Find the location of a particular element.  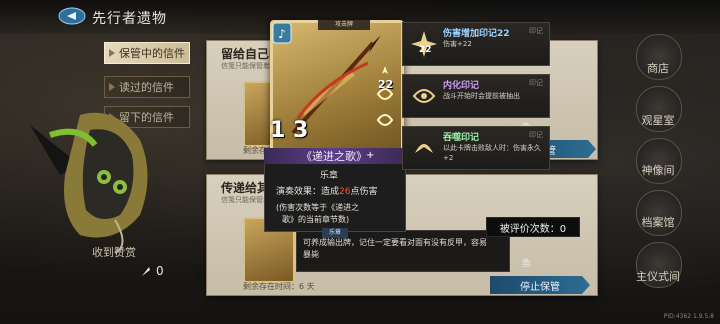

received-praise-label: 收到赞赏 is located at coordinates (114, 252).